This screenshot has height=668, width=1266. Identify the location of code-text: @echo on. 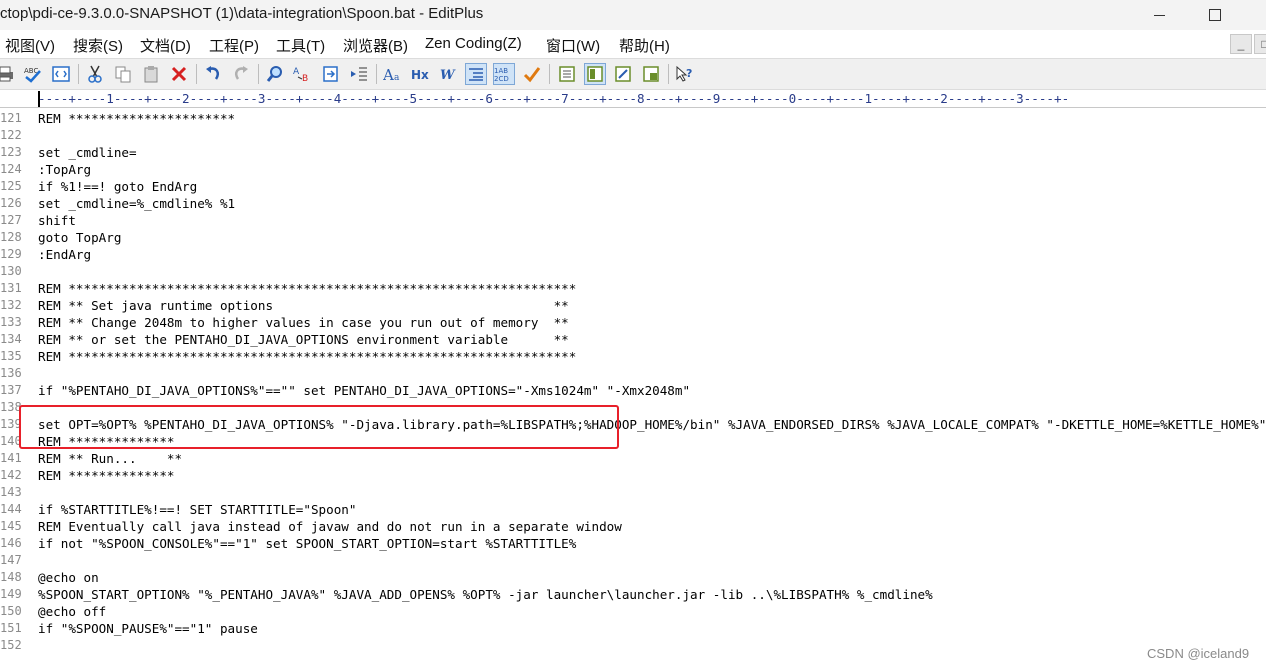
(68, 577).